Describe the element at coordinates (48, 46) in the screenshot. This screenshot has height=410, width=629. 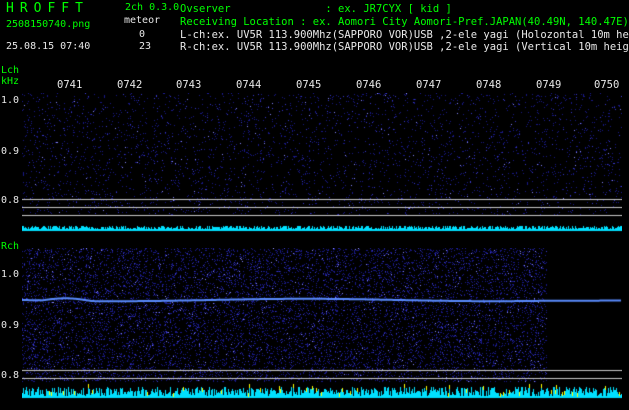
I see `datetime-label: 25.08.15 07:40` at that location.